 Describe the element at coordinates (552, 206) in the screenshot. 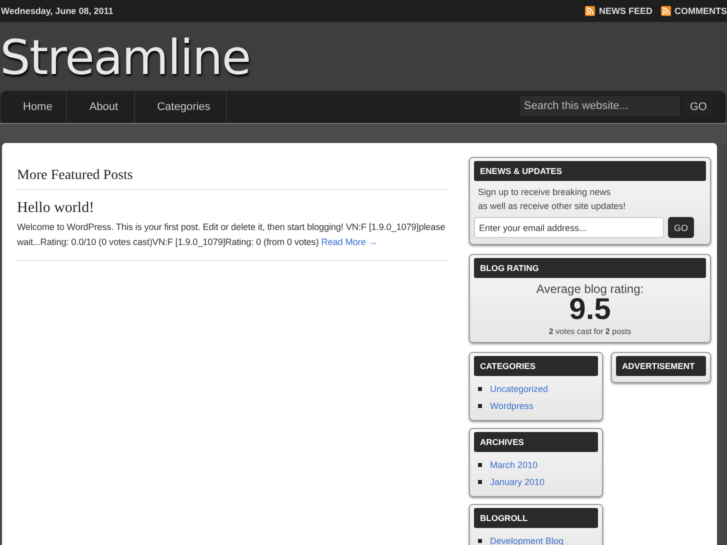

I see `newsletter-text: as well as receive other site updates!` at that location.